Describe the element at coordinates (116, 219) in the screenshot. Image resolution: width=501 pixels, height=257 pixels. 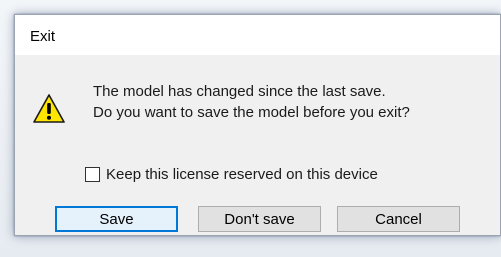
I see `save-button: Save` at that location.